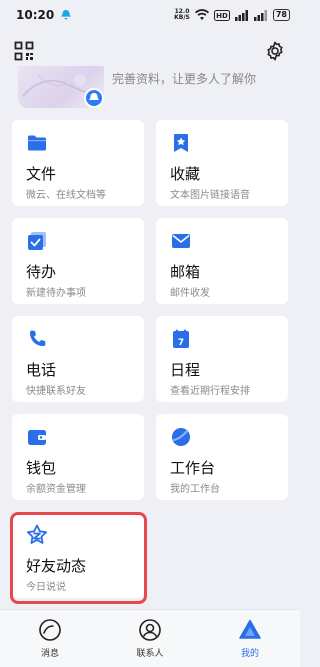  Describe the element at coordinates (35, 15) in the screenshot. I see `status-time: 10:20` at that location.